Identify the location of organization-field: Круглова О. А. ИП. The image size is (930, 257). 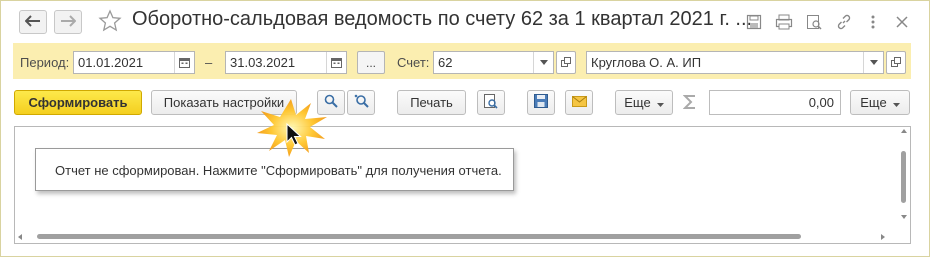
(735, 62).